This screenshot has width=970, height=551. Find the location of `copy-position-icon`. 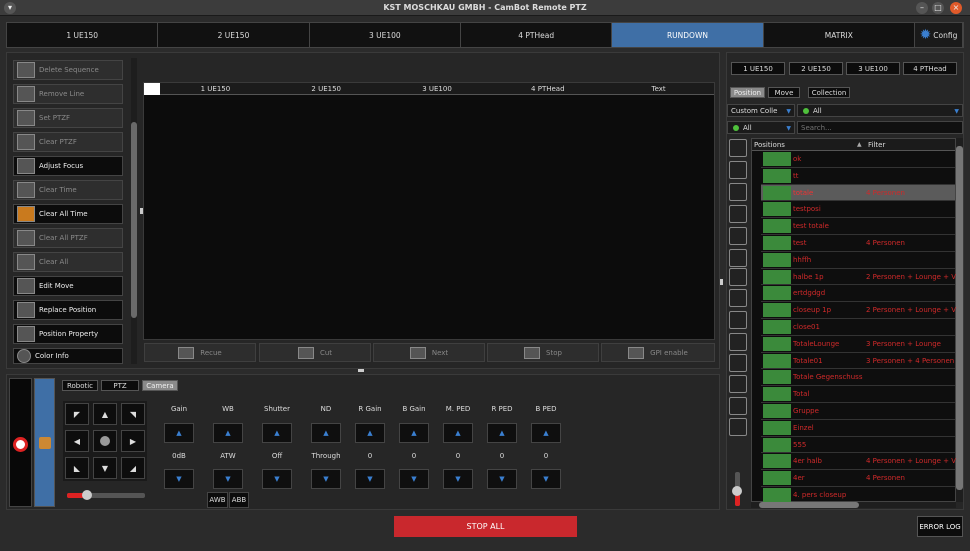

copy-position-icon is located at coordinates (738, 298).